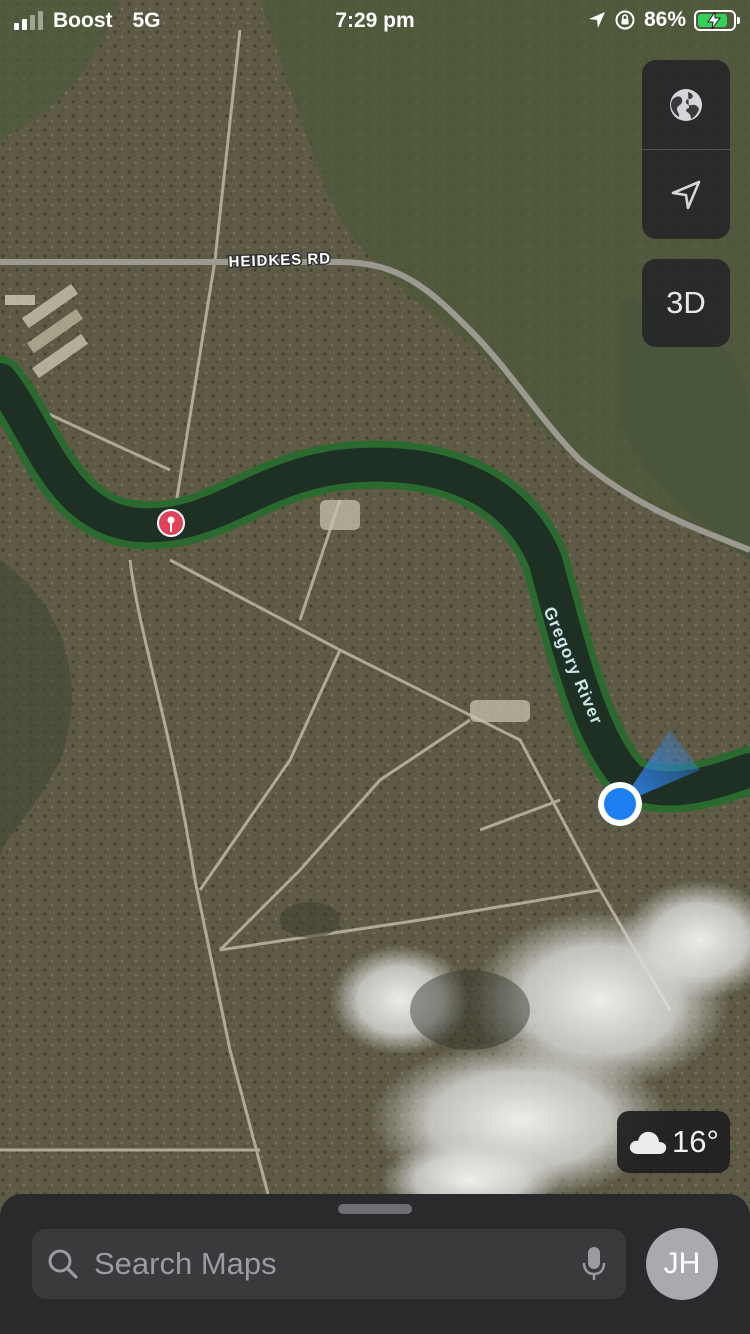 Image resolution: width=750 pixels, height=1334 pixels. What do you see at coordinates (682, 1264) in the screenshot?
I see `account-avatar: JH` at bounding box center [682, 1264].